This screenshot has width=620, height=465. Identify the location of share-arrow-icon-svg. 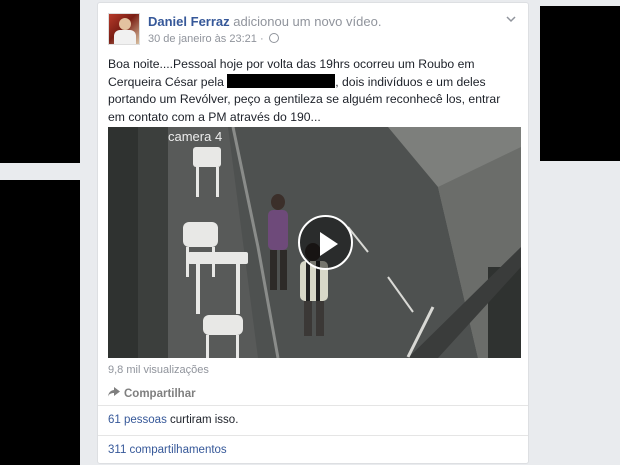
(114, 392).